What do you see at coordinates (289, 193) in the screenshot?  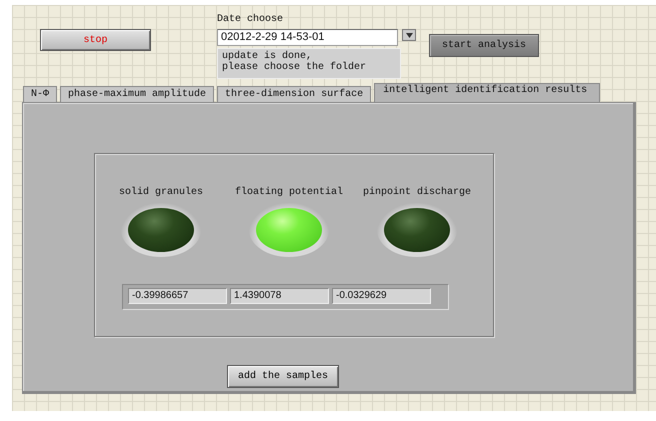 I see `indicator-label: floating potential` at bounding box center [289, 193].